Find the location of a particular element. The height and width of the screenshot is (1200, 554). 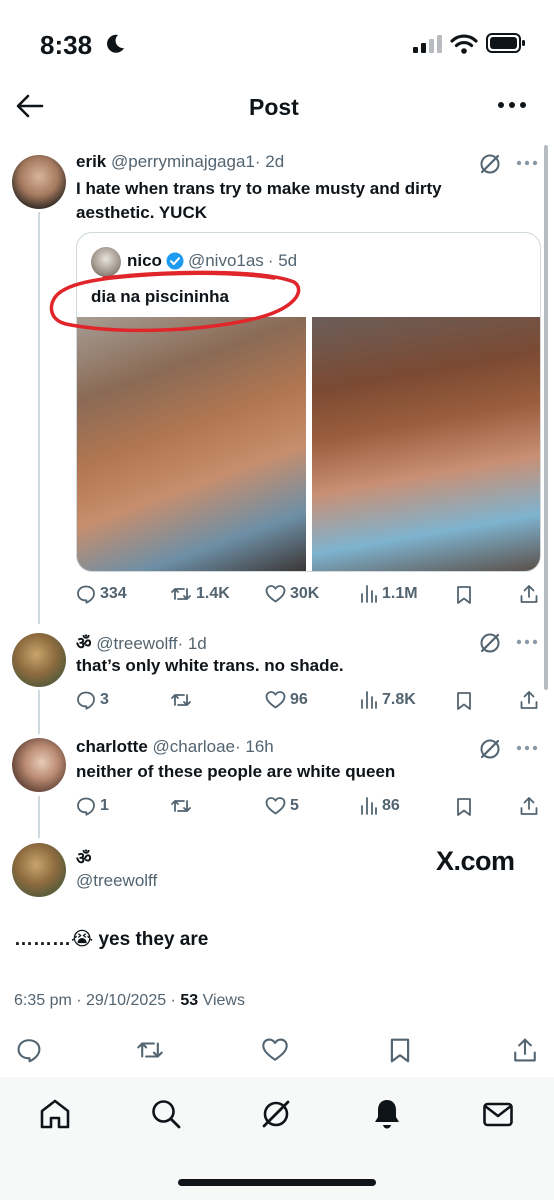

author-handle: @perryminajgaga1 is located at coordinates (183, 161).